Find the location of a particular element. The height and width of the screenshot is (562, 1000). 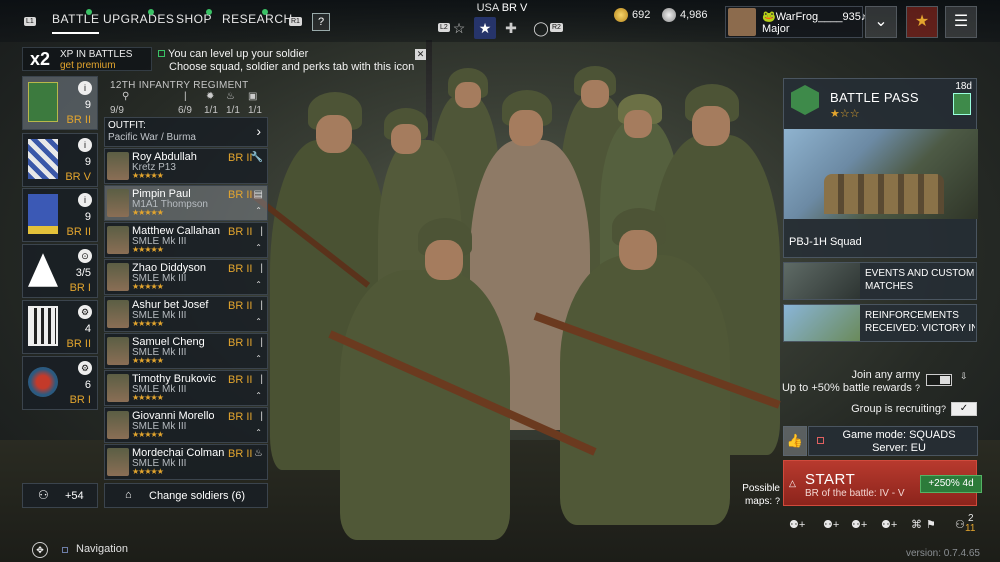

squad-card: i 9 BR V is located at coordinates (60, 160).